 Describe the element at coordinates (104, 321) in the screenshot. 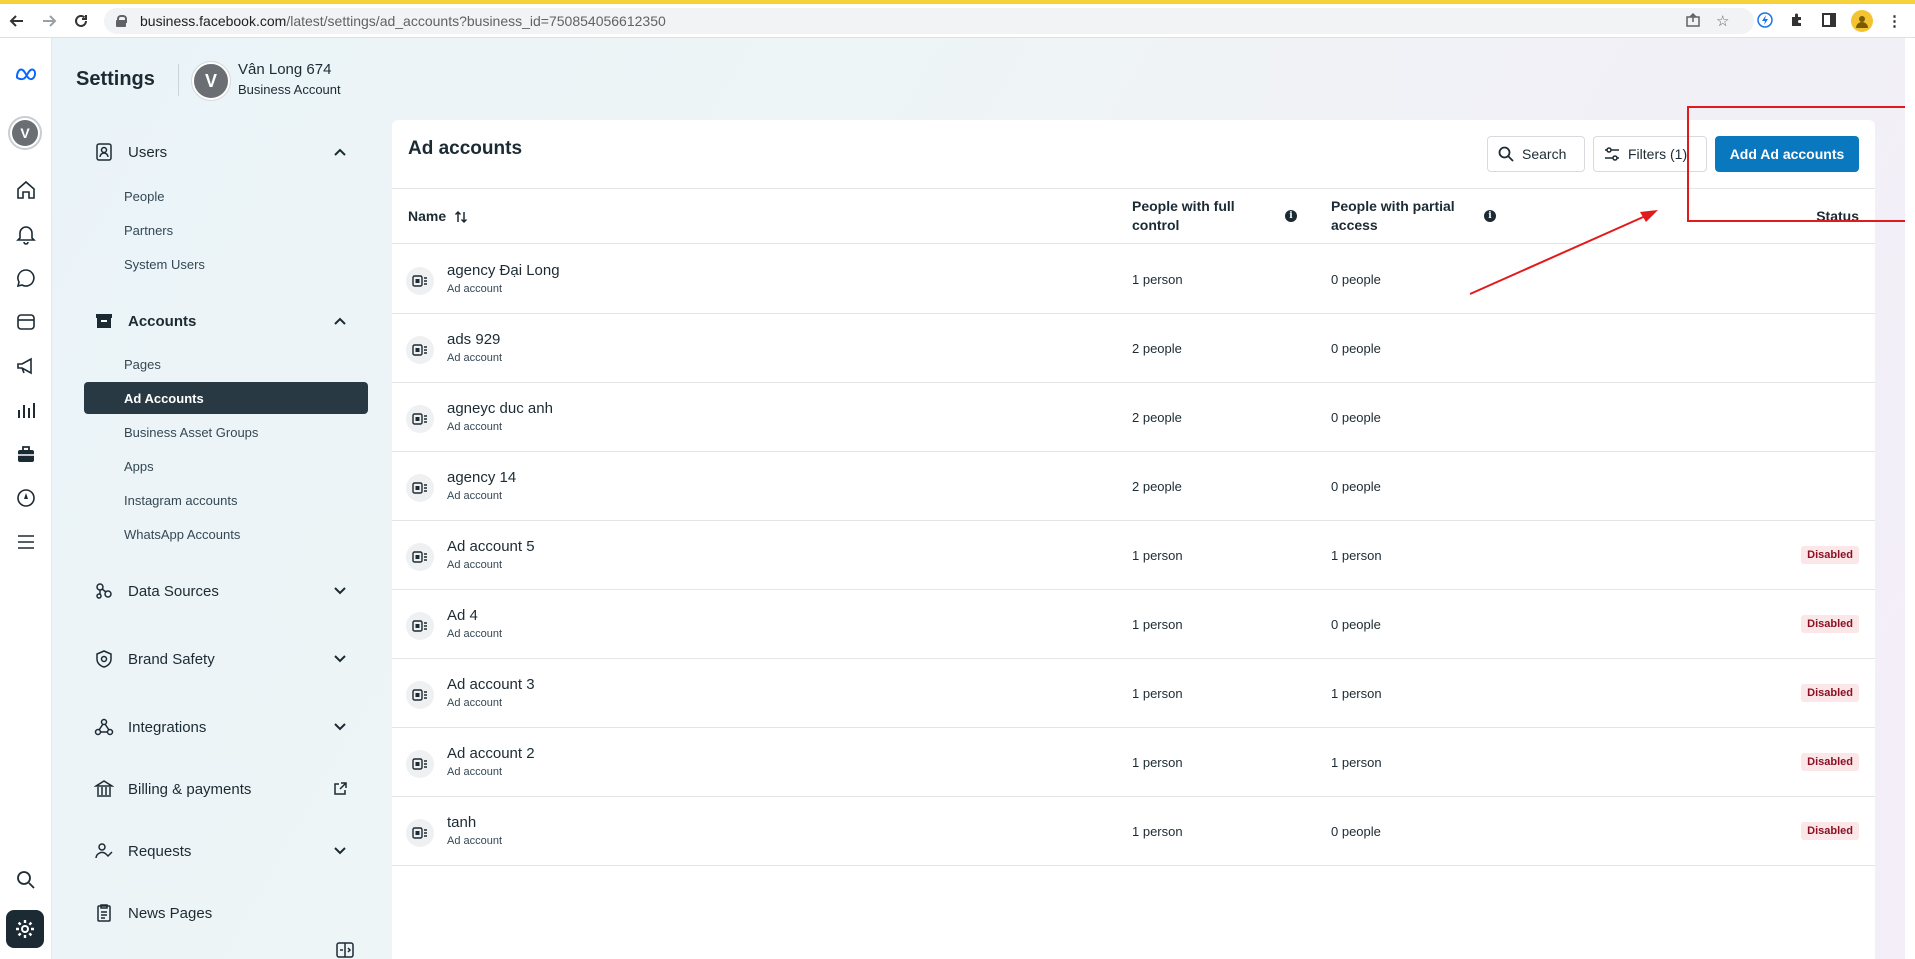

I see `archive-box-icon` at that location.